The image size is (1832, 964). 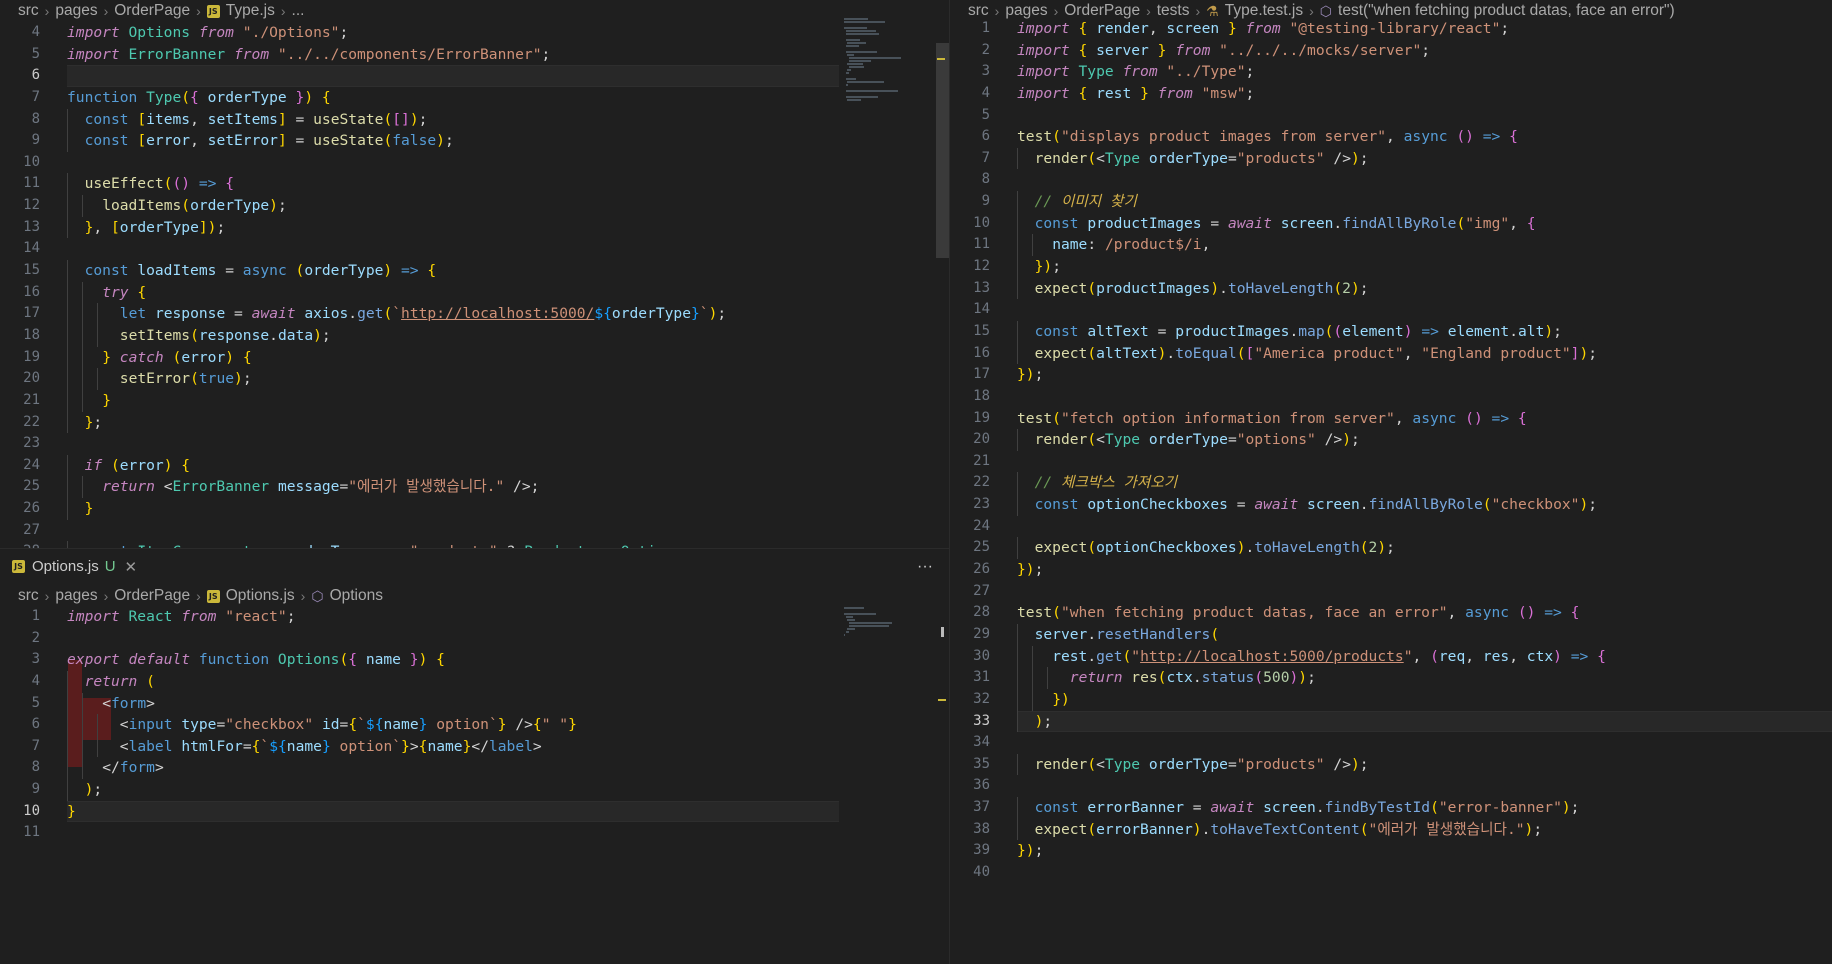 What do you see at coordinates (1391, 116) in the screenshot?
I see `code-line: 5` at bounding box center [1391, 116].